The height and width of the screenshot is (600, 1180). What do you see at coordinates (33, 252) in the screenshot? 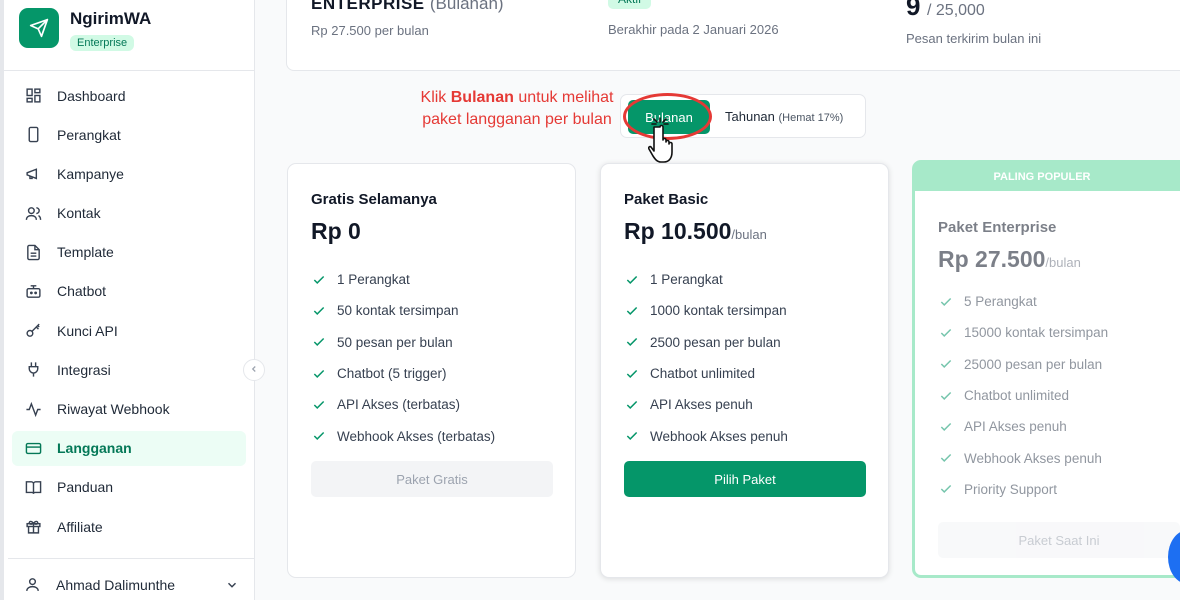
I see `document-icon` at bounding box center [33, 252].